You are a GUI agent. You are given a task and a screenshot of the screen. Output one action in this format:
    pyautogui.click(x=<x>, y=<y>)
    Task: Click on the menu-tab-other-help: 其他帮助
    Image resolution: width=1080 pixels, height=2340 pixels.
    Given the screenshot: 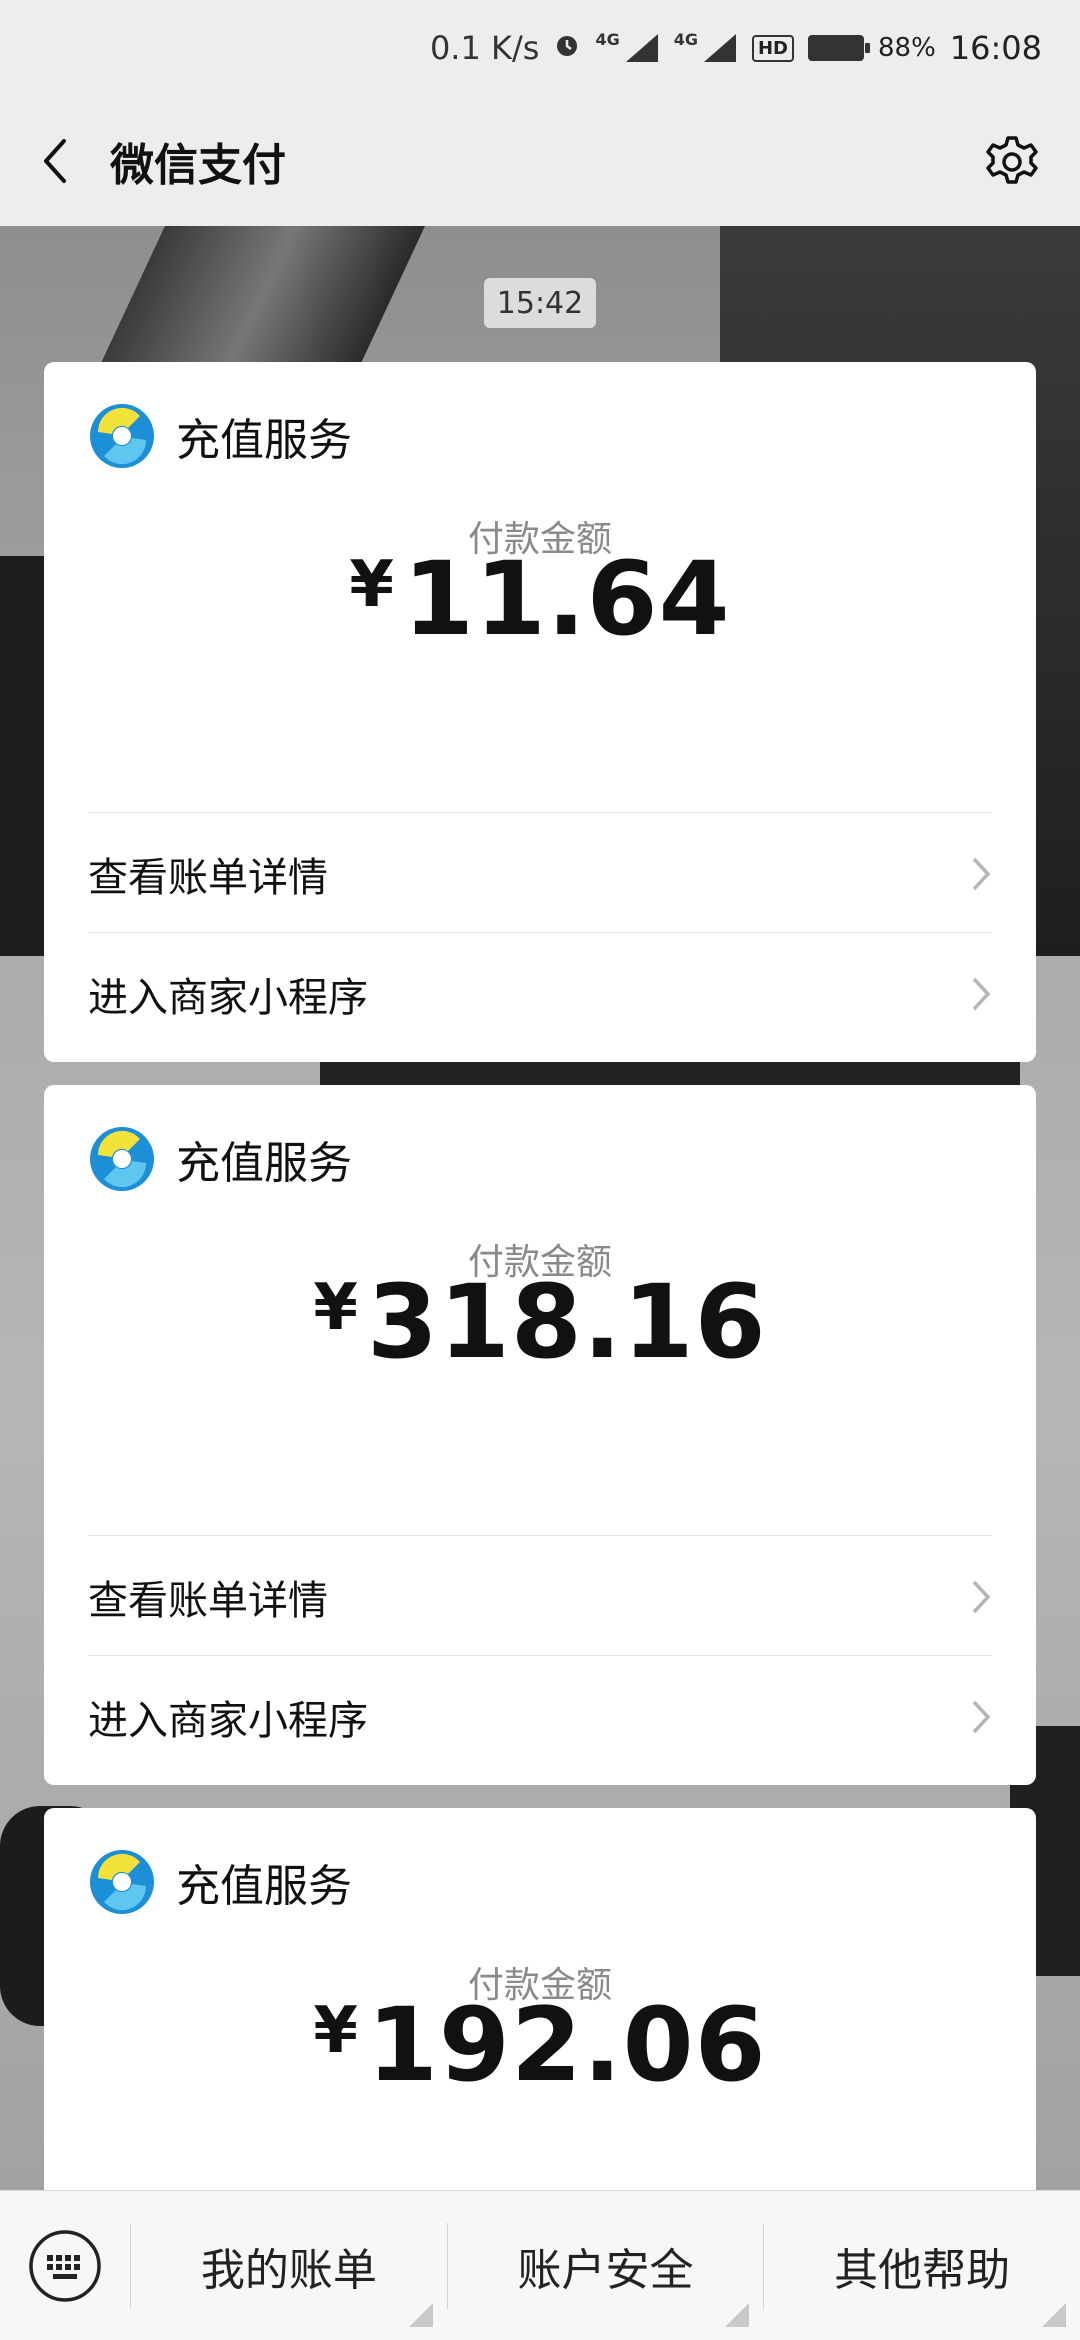 What is the action you would take?
    pyautogui.click(x=922, y=2265)
    